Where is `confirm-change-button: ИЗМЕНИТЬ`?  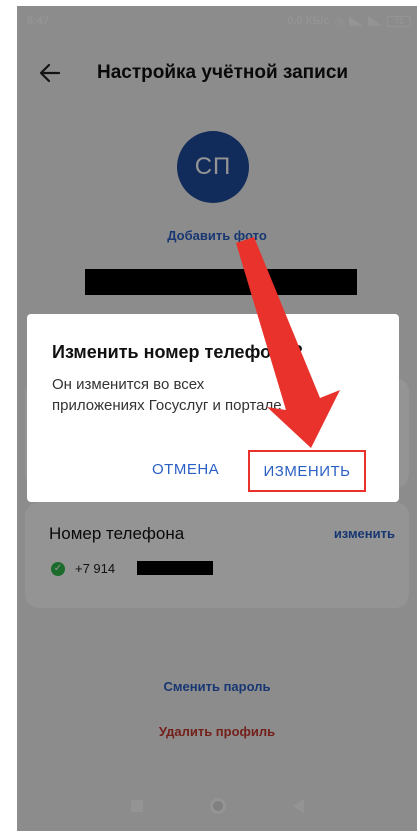 confirm-change-button: ИЗМЕНИТЬ is located at coordinates (307, 471).